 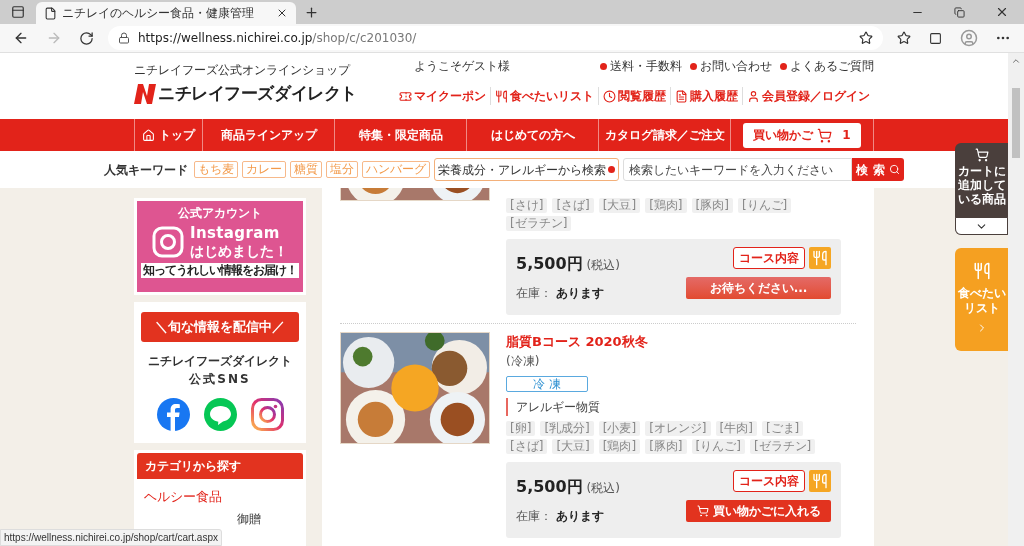 I want to click on lock-icon, so click(x=124, y=38).